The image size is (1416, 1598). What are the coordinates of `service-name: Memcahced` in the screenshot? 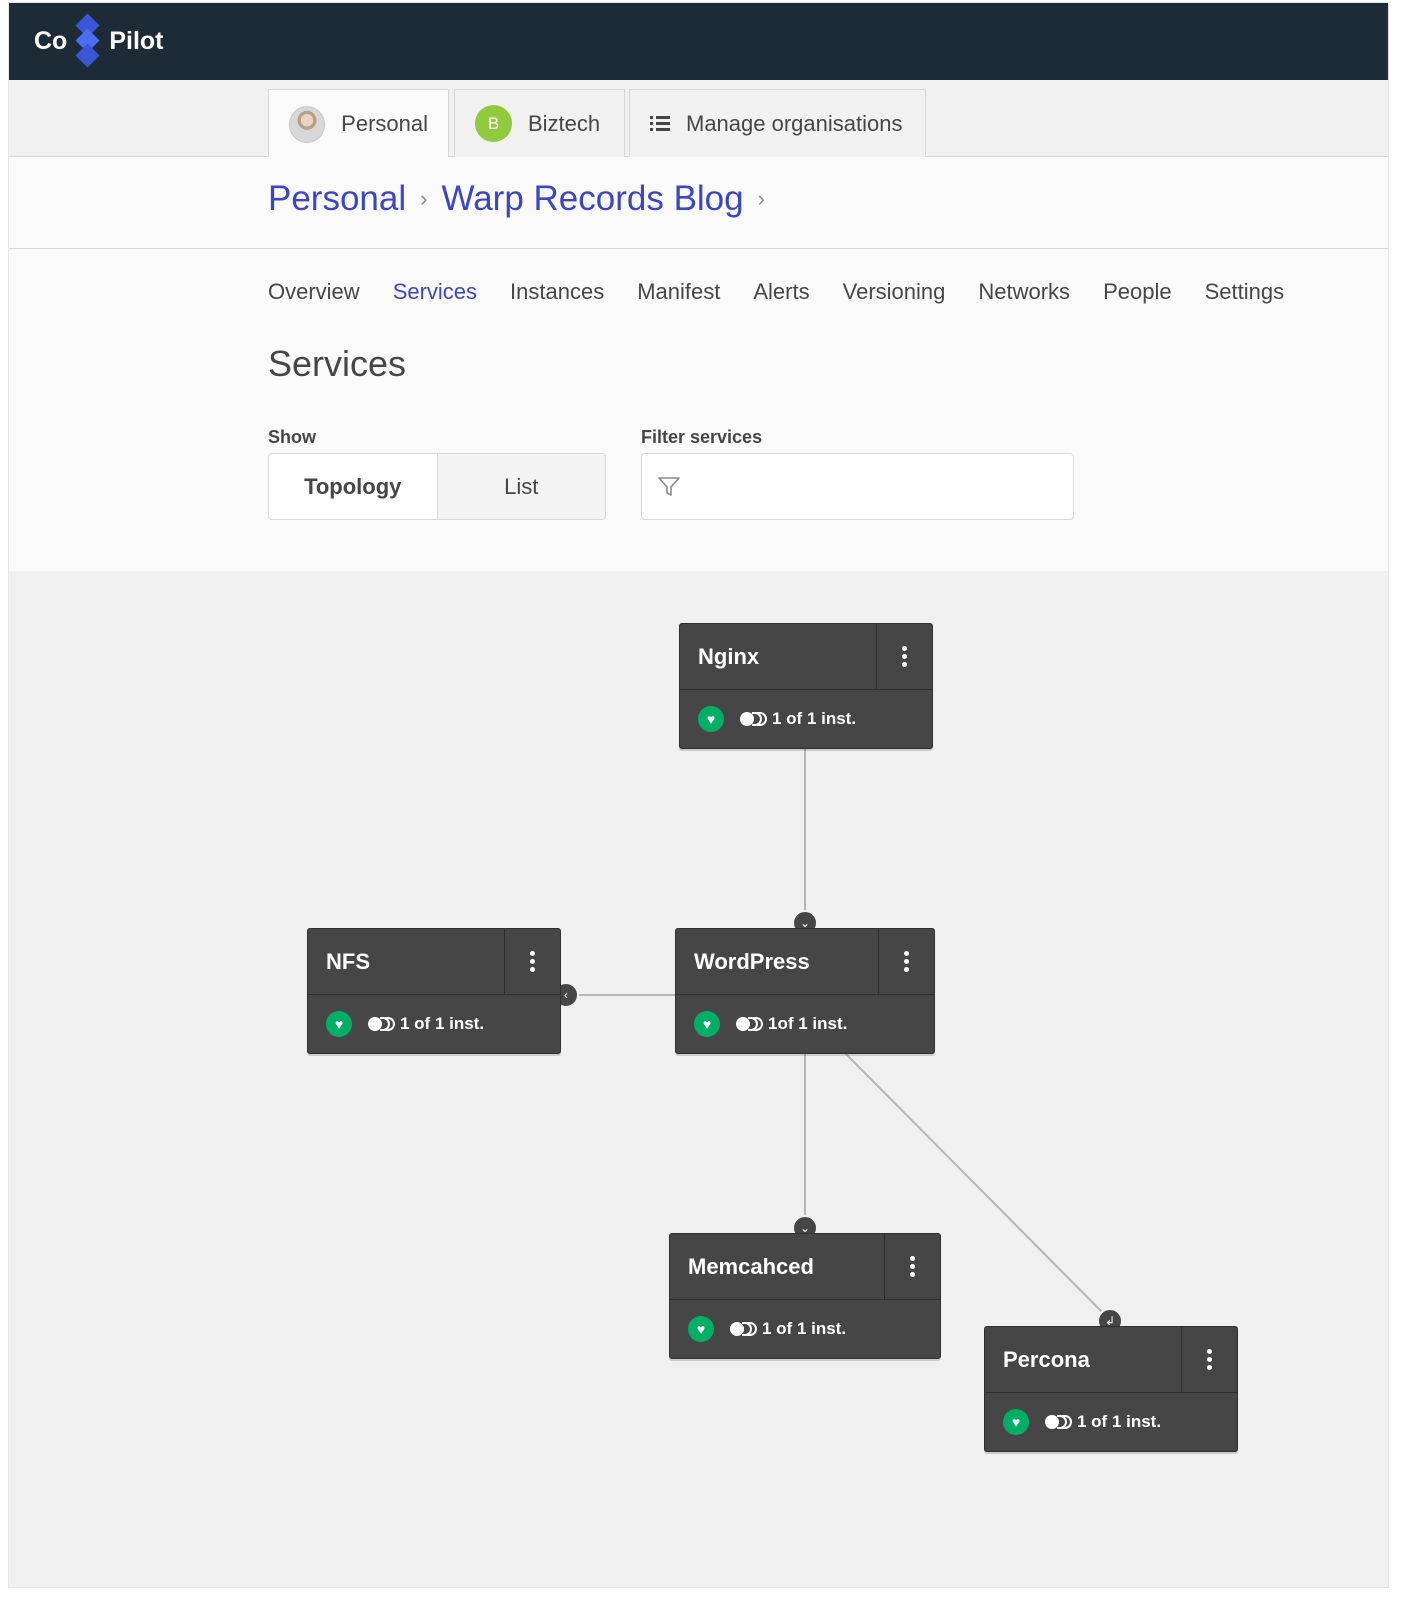 It's located at (751, 1266).